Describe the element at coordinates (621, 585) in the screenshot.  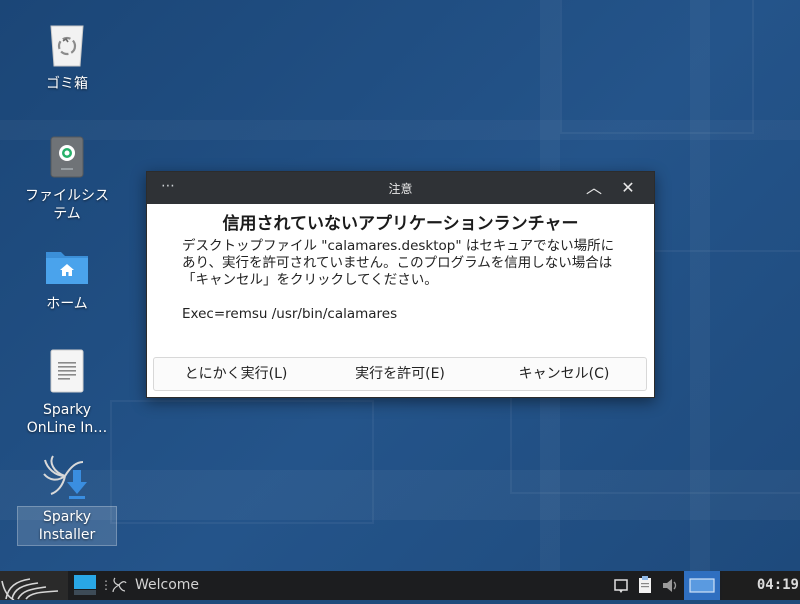
I see `notifications-icon` at that location.